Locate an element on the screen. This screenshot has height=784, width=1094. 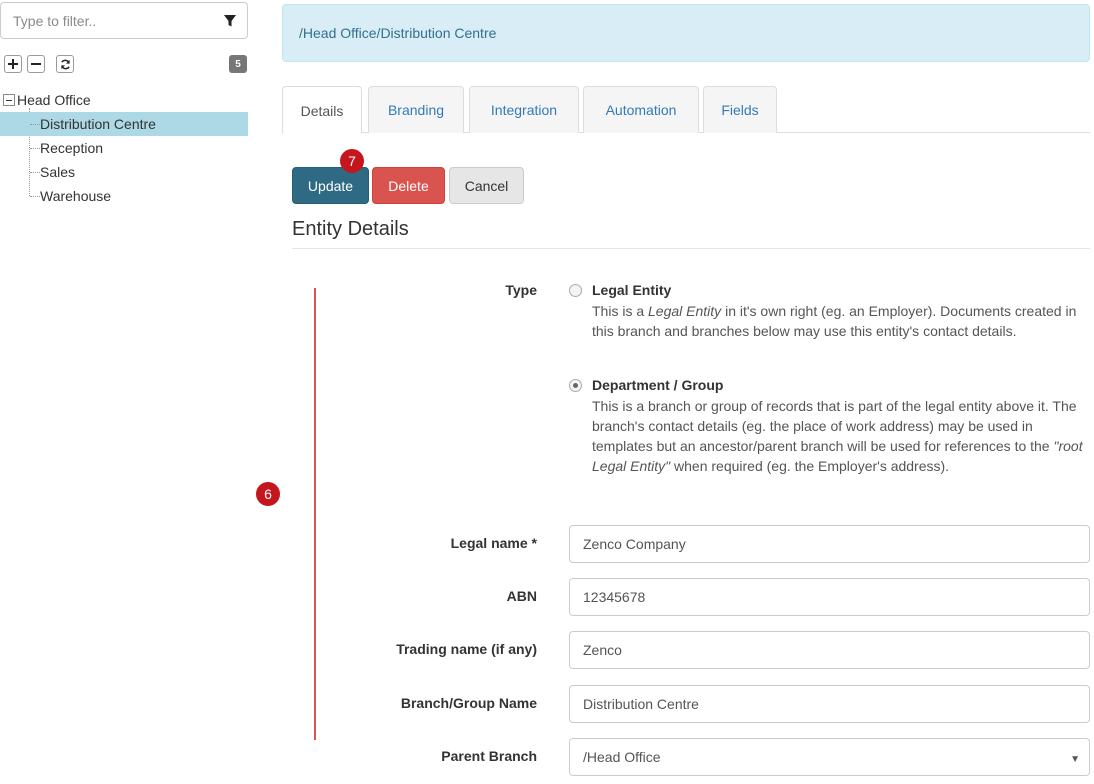
tree-filter is located at coordinates (124, 20).